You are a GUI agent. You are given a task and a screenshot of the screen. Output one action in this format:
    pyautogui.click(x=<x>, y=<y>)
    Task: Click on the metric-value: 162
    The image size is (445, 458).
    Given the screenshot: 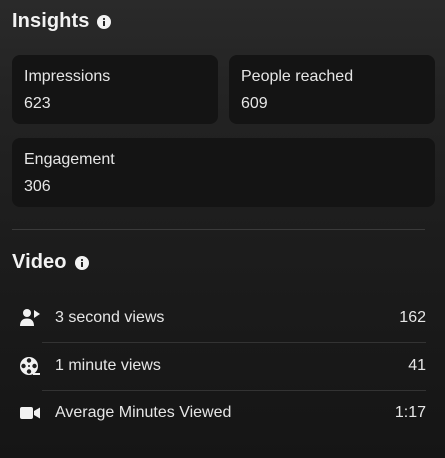 What is the action you would take?
    pyautogui.click(x=412, y=317)
    